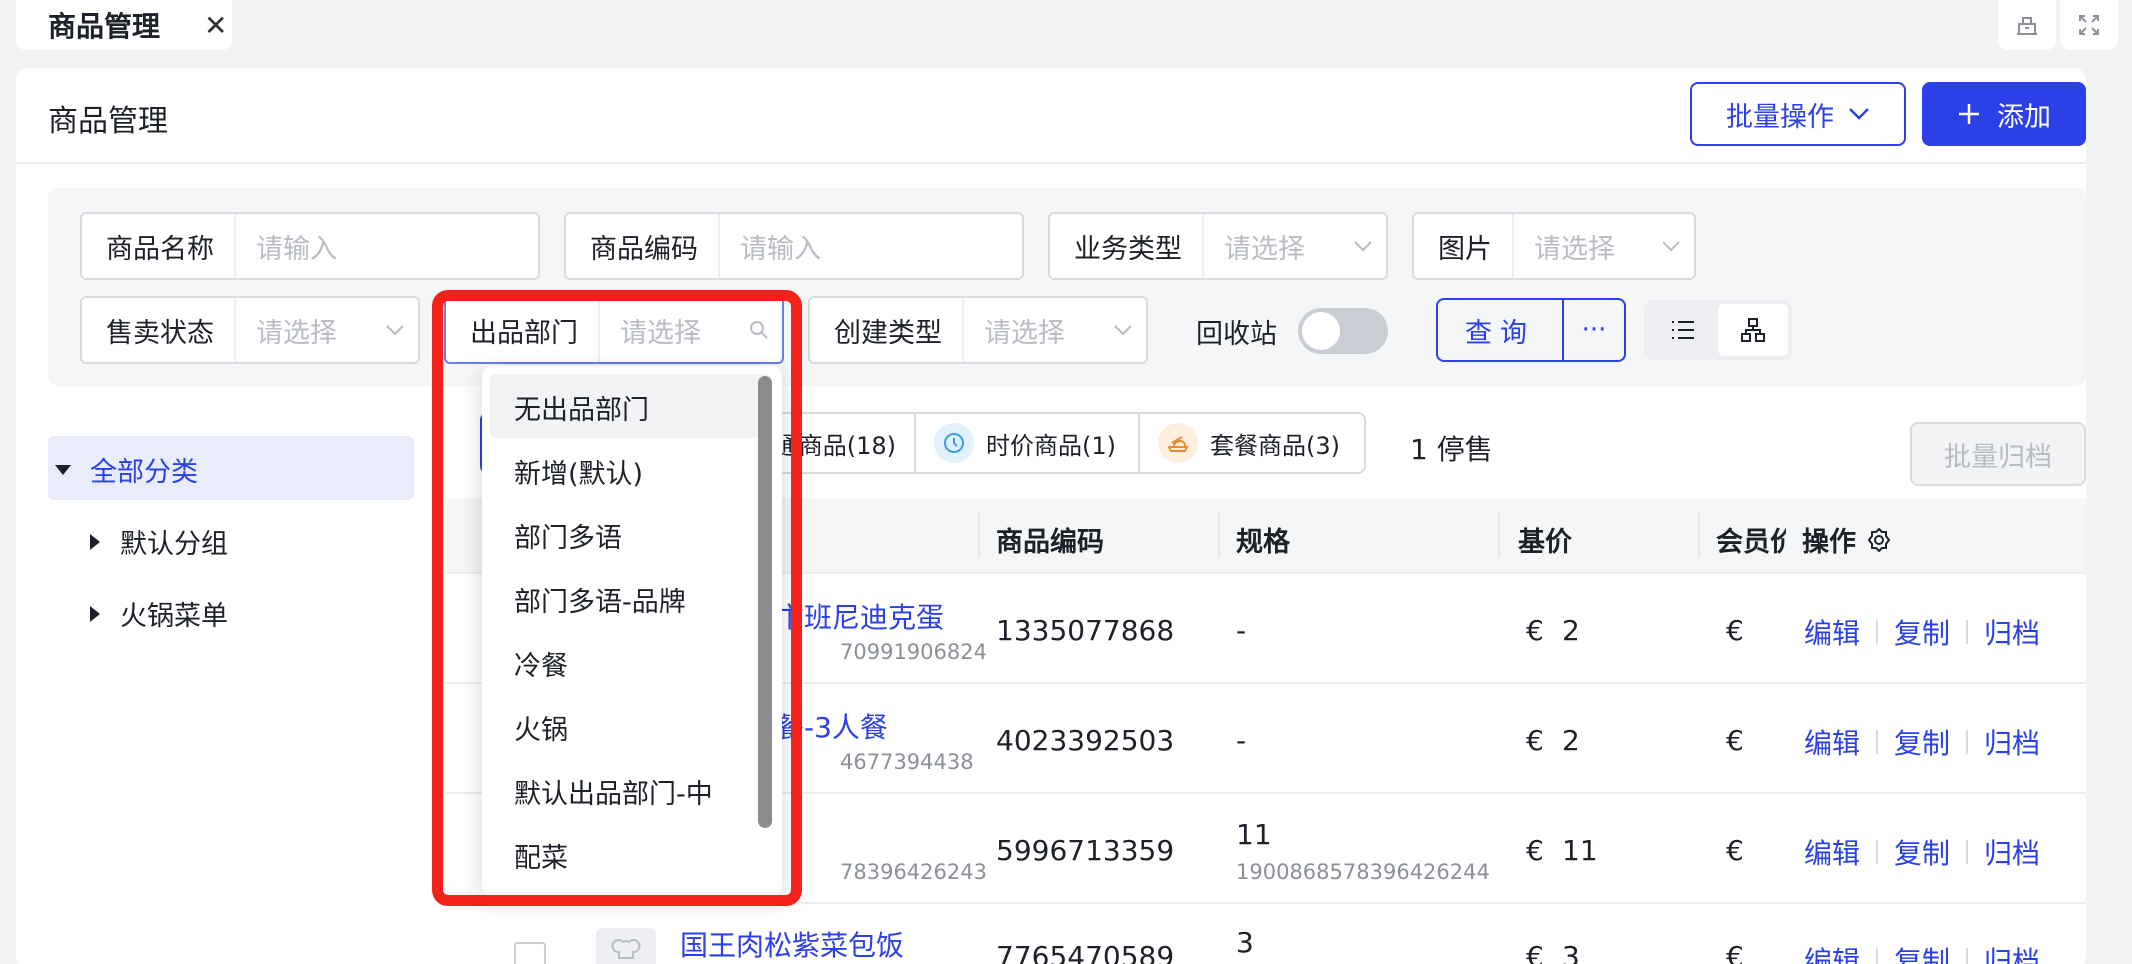 This screenshot has width=2132, height=964. I want to click on product-spec: 11, so click(1254, 834).